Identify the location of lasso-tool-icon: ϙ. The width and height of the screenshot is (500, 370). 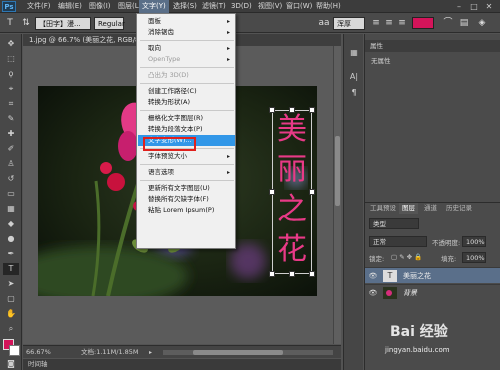
(11, 74).